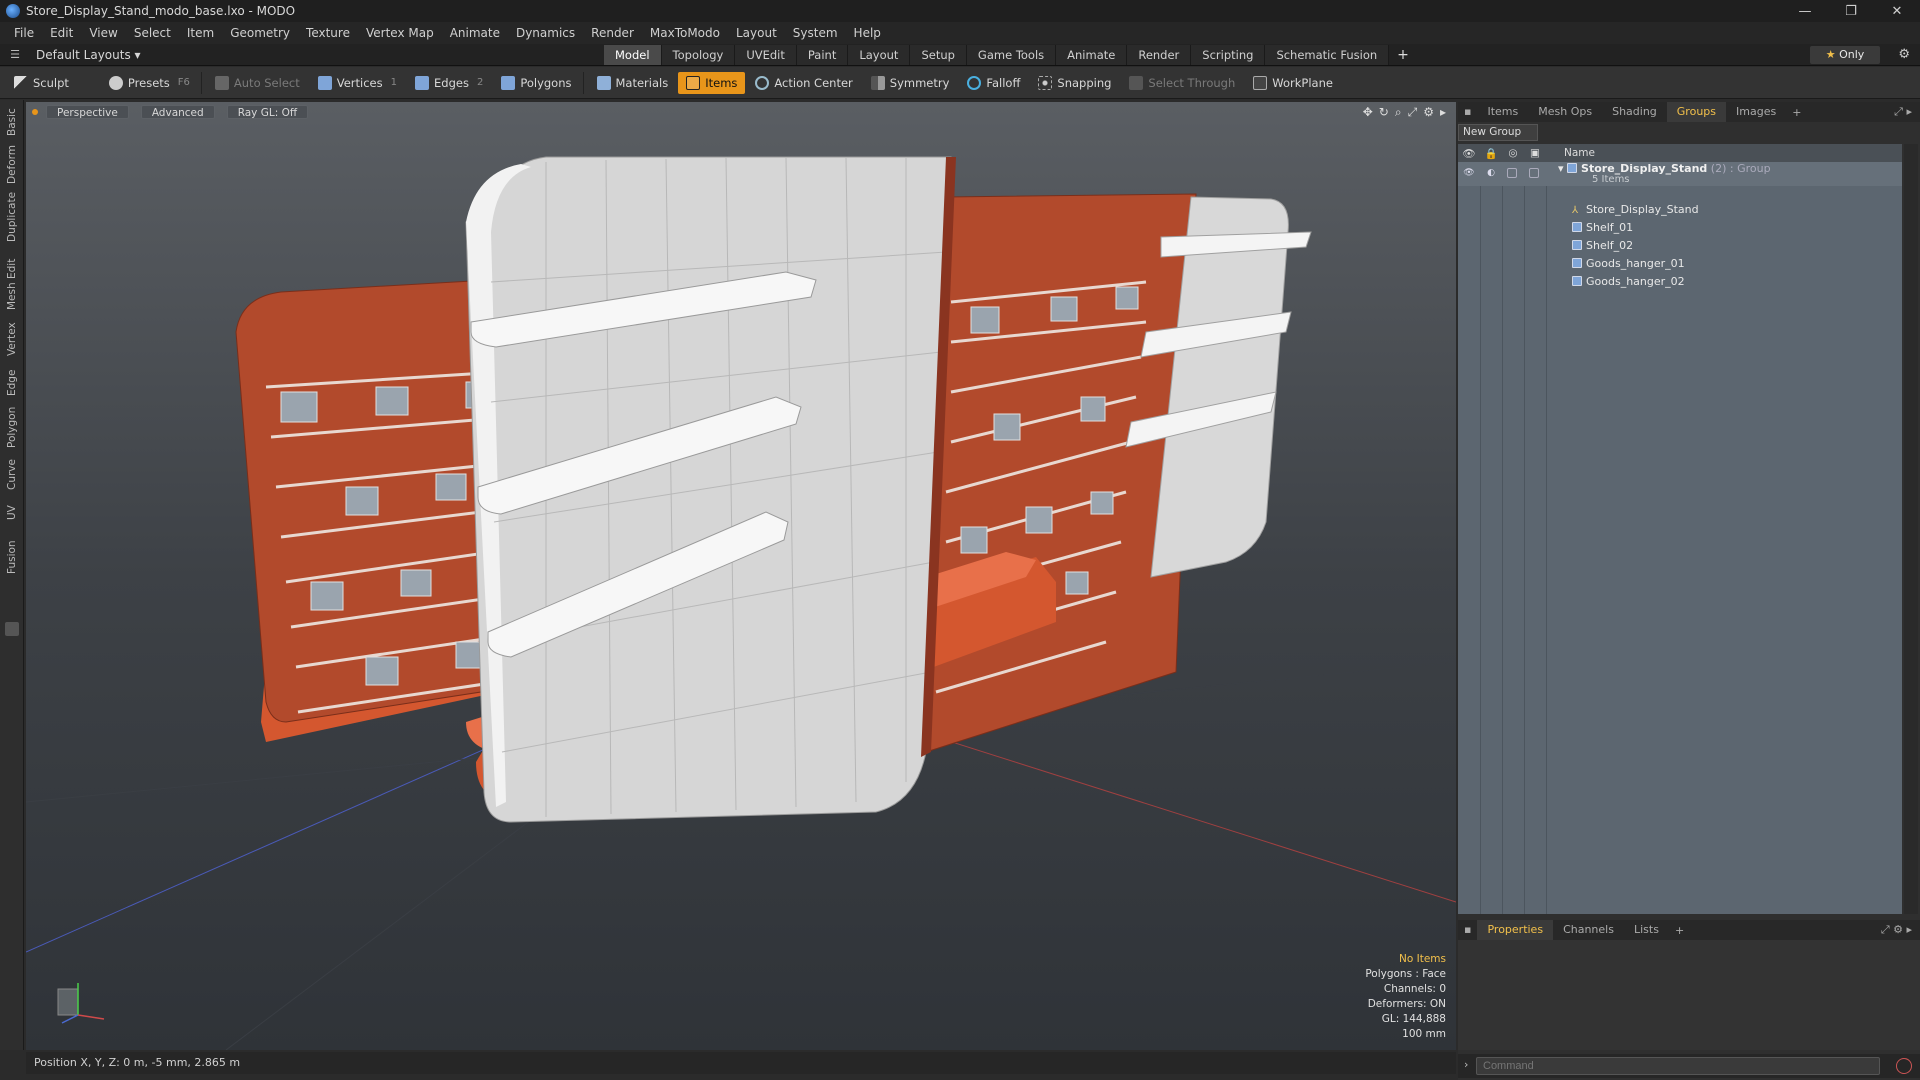  What do you see at coordinates (1805, 11) in the screenshot?
I see `minimize-icon: —` at bounding box center [1805, 11].